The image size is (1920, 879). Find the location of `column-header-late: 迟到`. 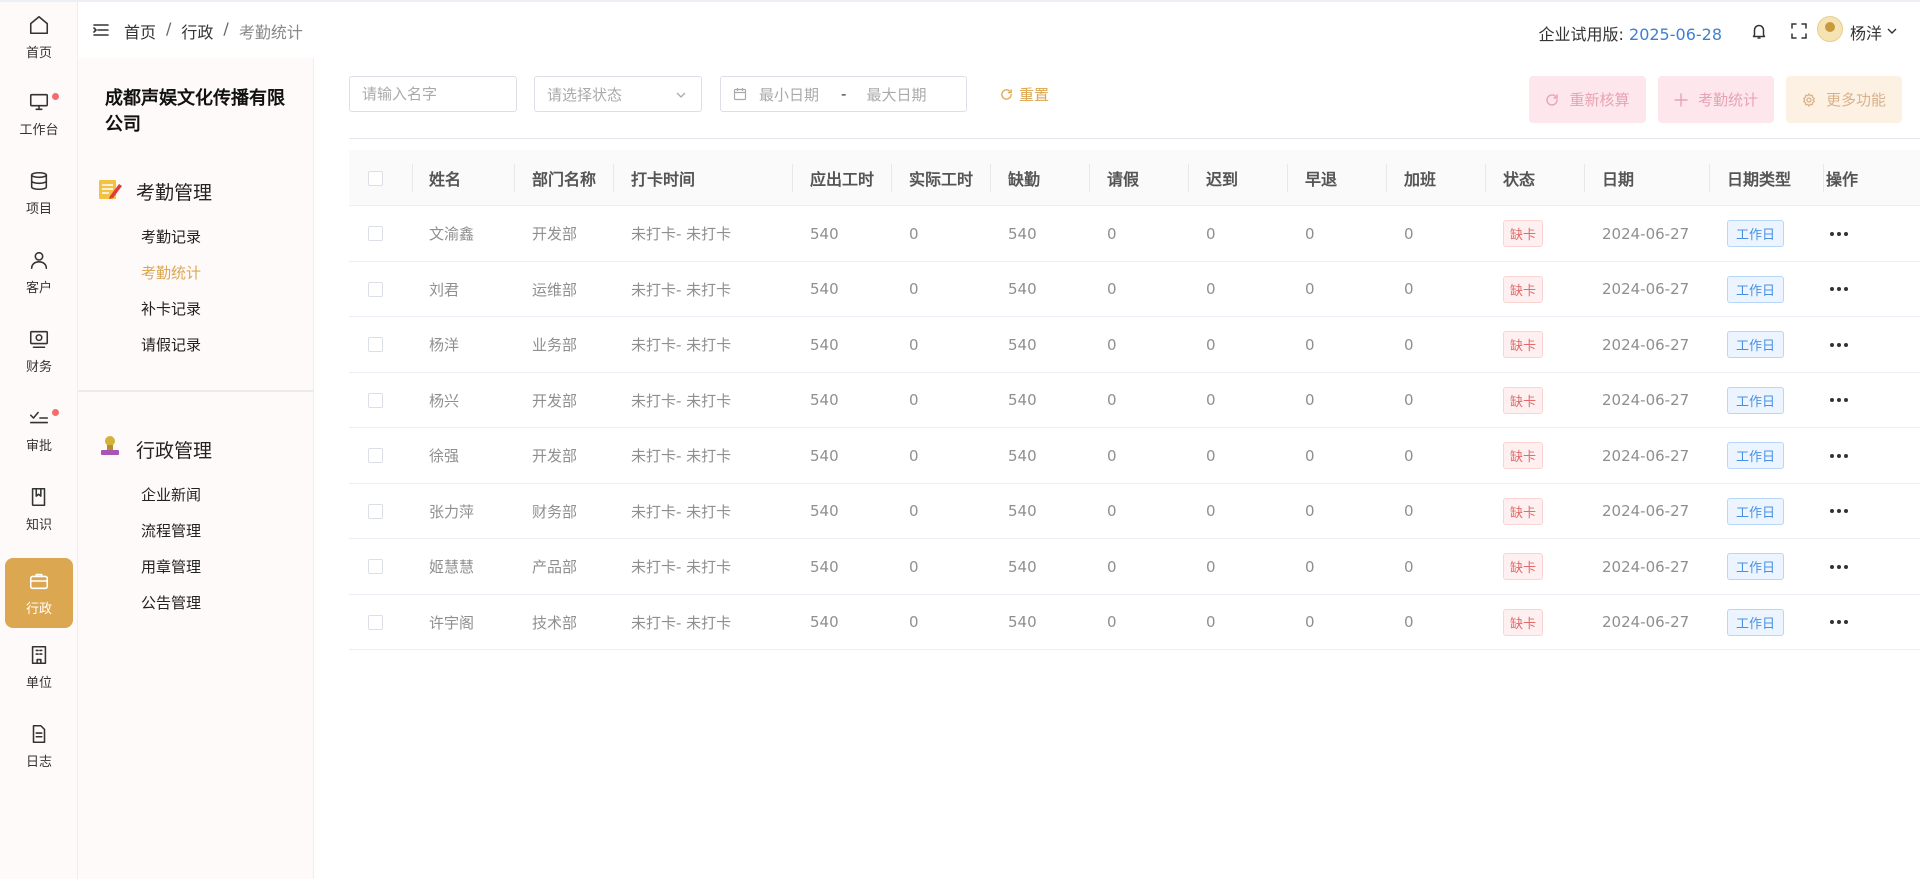

column-header-late: 迟到 is located at coordinates (1222, 178).